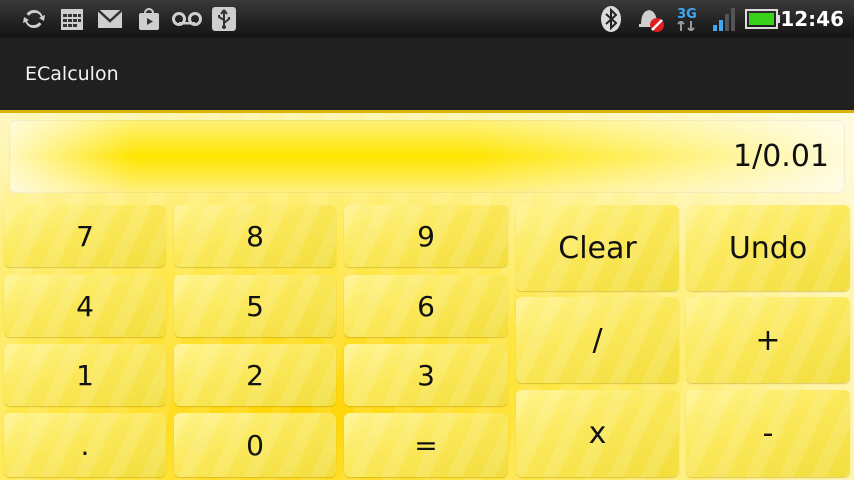 The width and height of the screenshot is (854, 480). Describe the element at coordinates (255, 306) in the screenshot. I see `key-5: 5` at that location.